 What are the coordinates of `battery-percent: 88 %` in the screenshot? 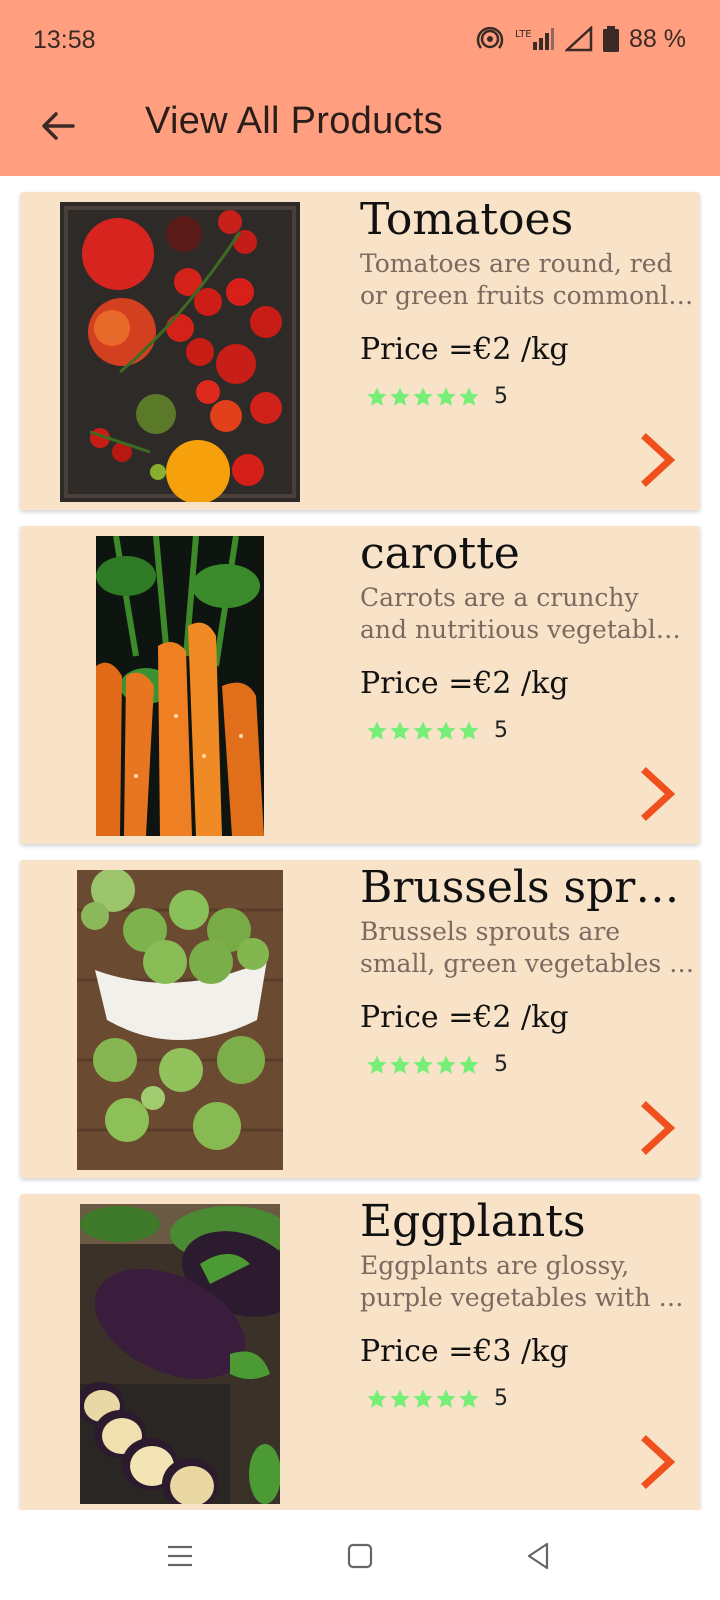 It's located at (657, 38).